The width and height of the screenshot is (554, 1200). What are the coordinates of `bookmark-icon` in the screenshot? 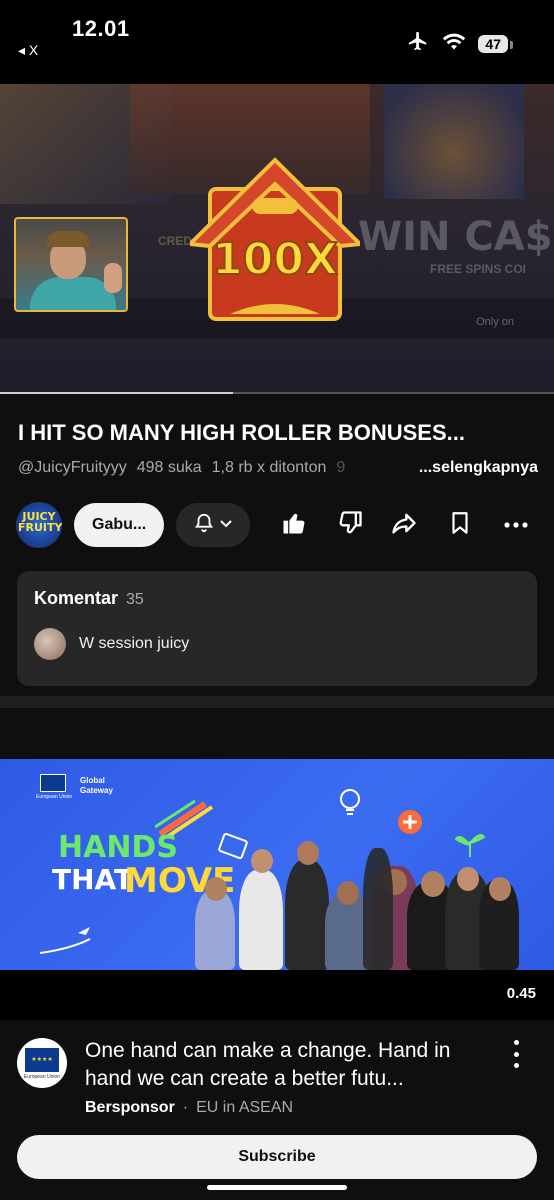 It's located at (460, 525).